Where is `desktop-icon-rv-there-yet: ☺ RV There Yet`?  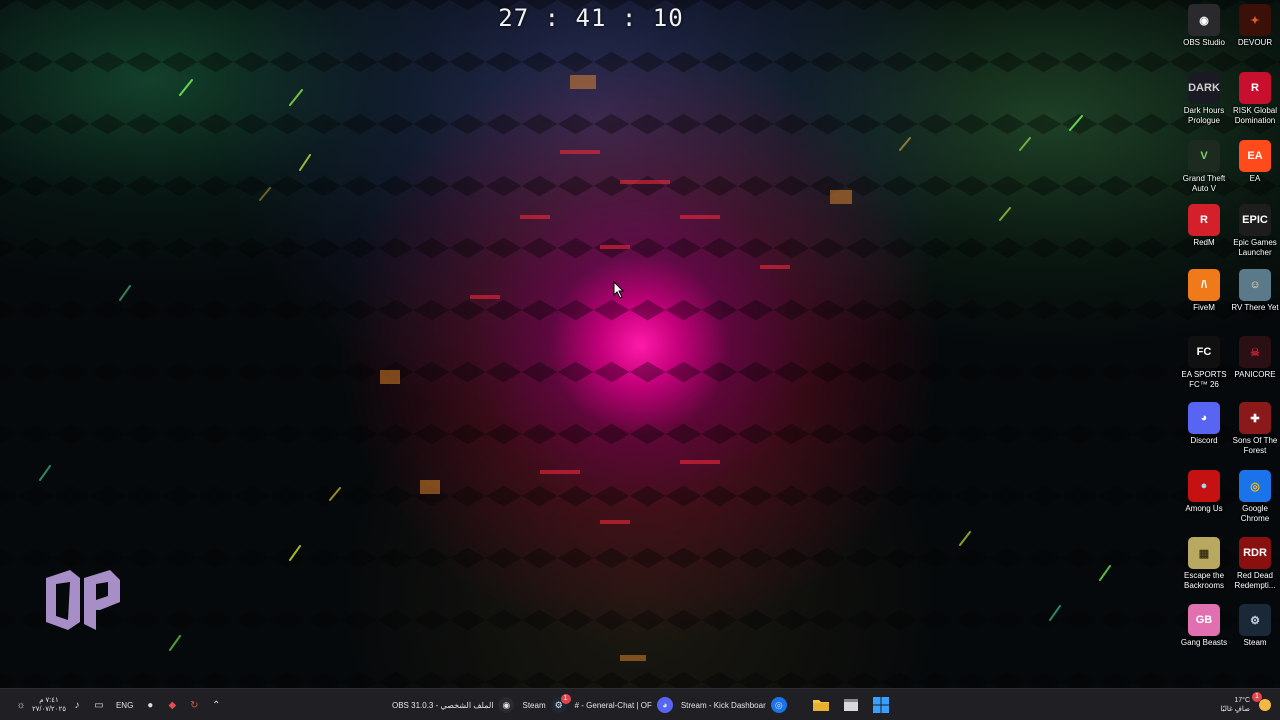
desktop-icon-rv-there-yet: ☺ RV There Yet is located at coordinates (1254, 301).